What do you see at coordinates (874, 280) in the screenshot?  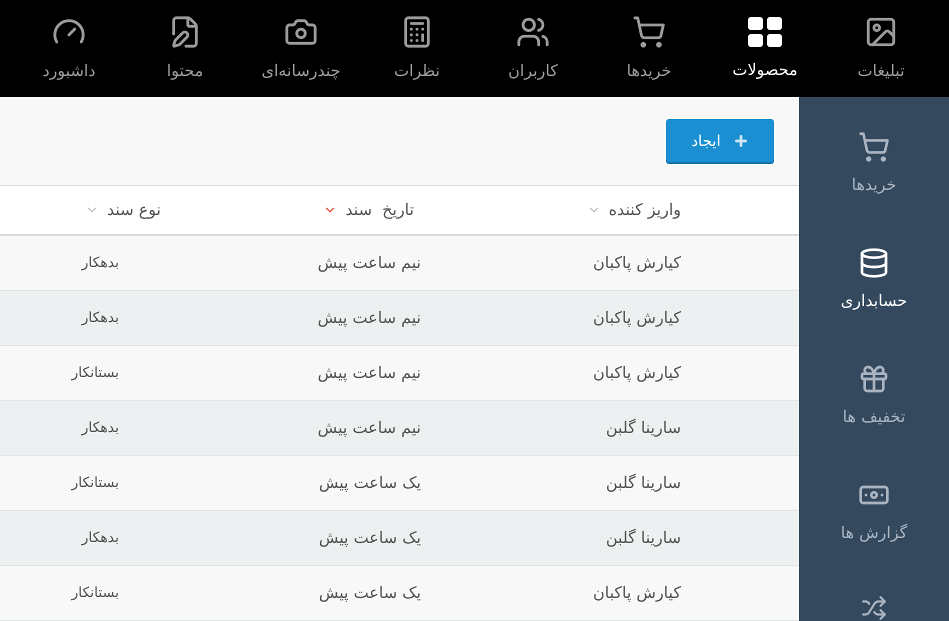 I see `sidebar-item: حسابداری` at bounding box center [874, 280].